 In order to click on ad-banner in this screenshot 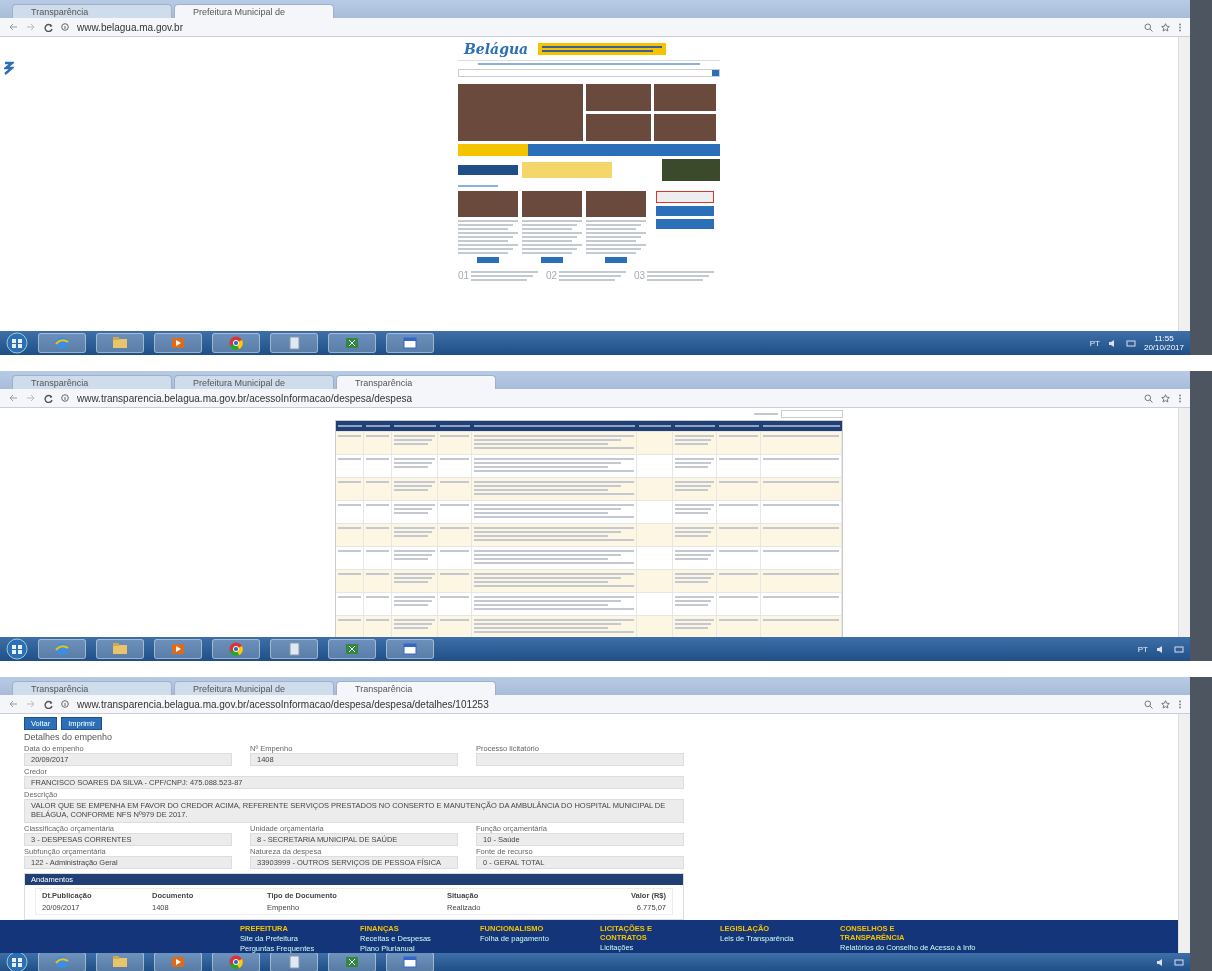, I will do `click(685, 197)`.